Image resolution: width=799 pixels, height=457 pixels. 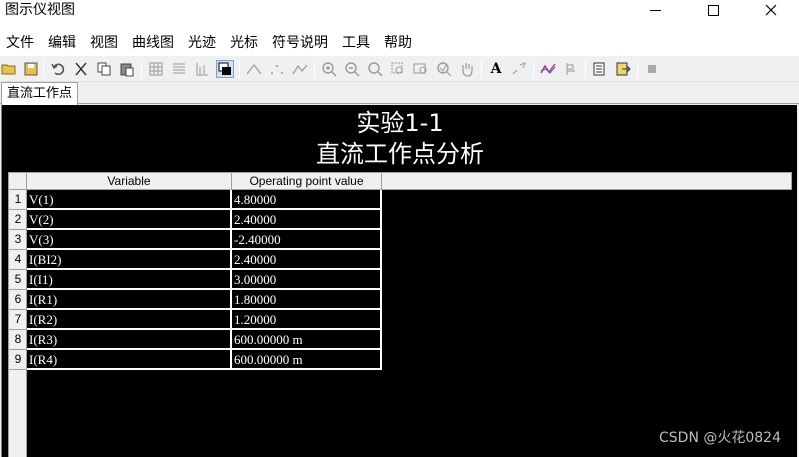 What do you see at coordinates (329, 69) in the screenshot?
I see `zoom-in-icon` at bounding box center [329, 69].